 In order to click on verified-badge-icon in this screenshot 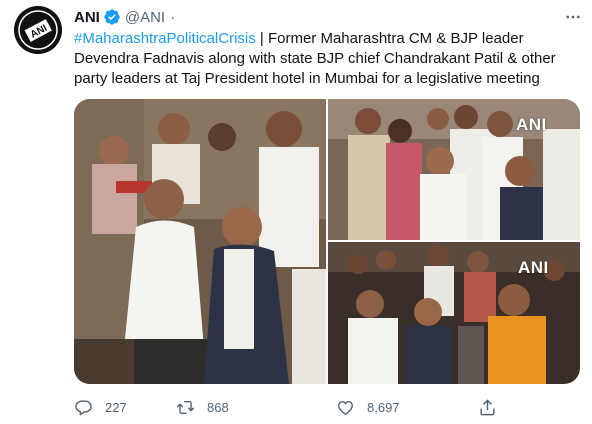, I will do `click(112, 17)`.